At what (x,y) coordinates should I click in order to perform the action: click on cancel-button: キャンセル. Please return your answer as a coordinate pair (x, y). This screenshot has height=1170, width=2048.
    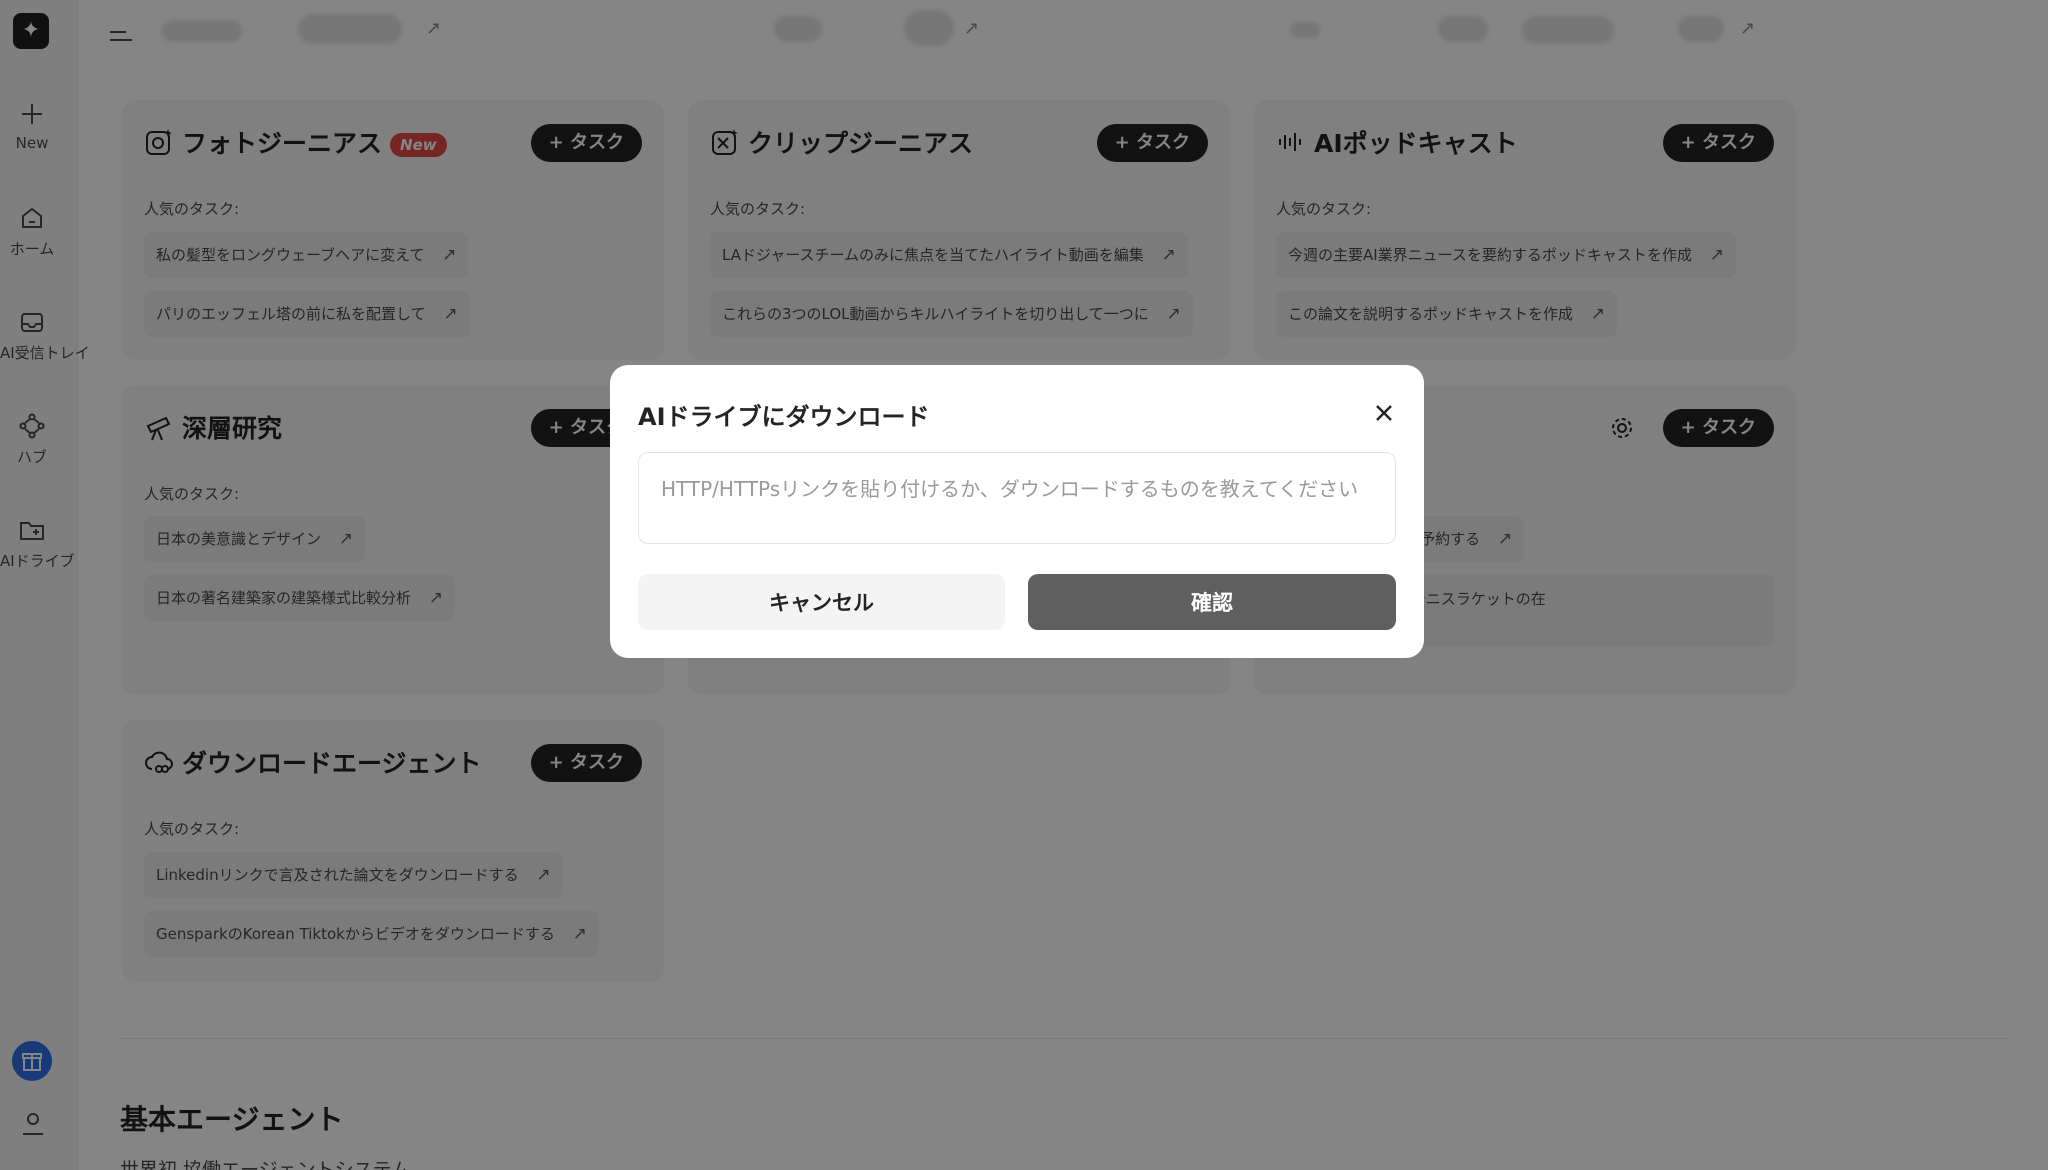
    Looking at the image, I should click on (821, 602).